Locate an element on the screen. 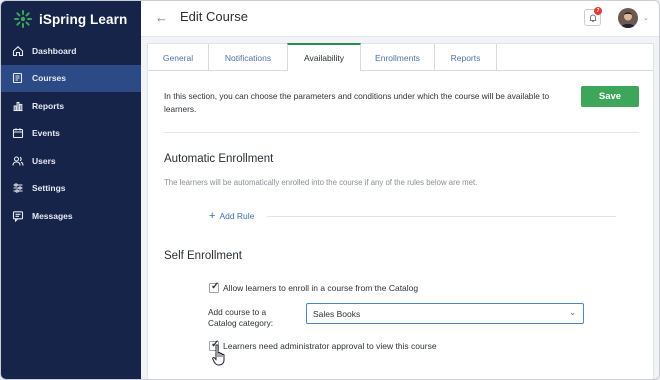 The height and width of the screenshot is (380, 660). allow-catalog-checkbox: ✓ is located at coordinates (214, 287).